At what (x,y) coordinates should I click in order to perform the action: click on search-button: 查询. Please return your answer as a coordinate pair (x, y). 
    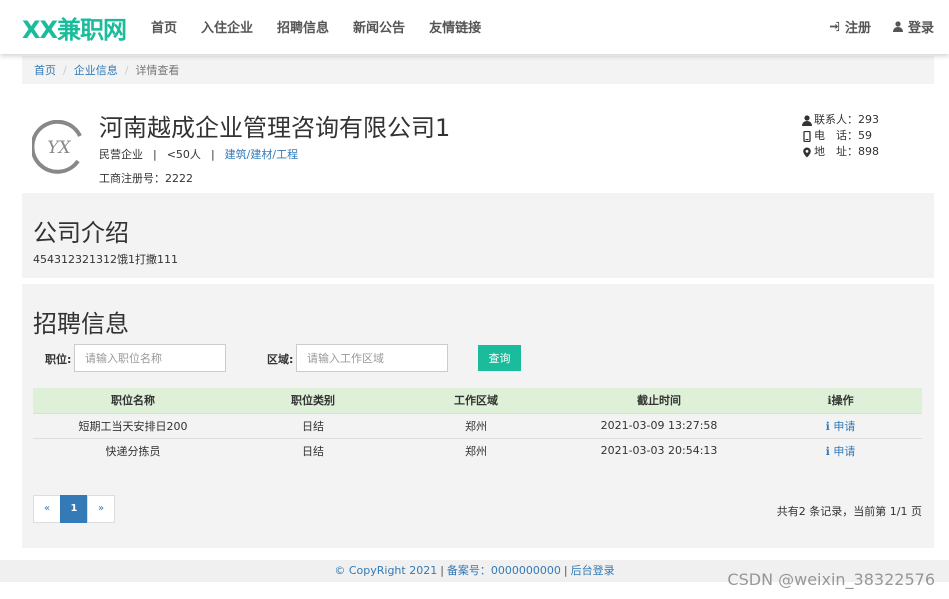
    Looking at the image, I should click on (499, 358).